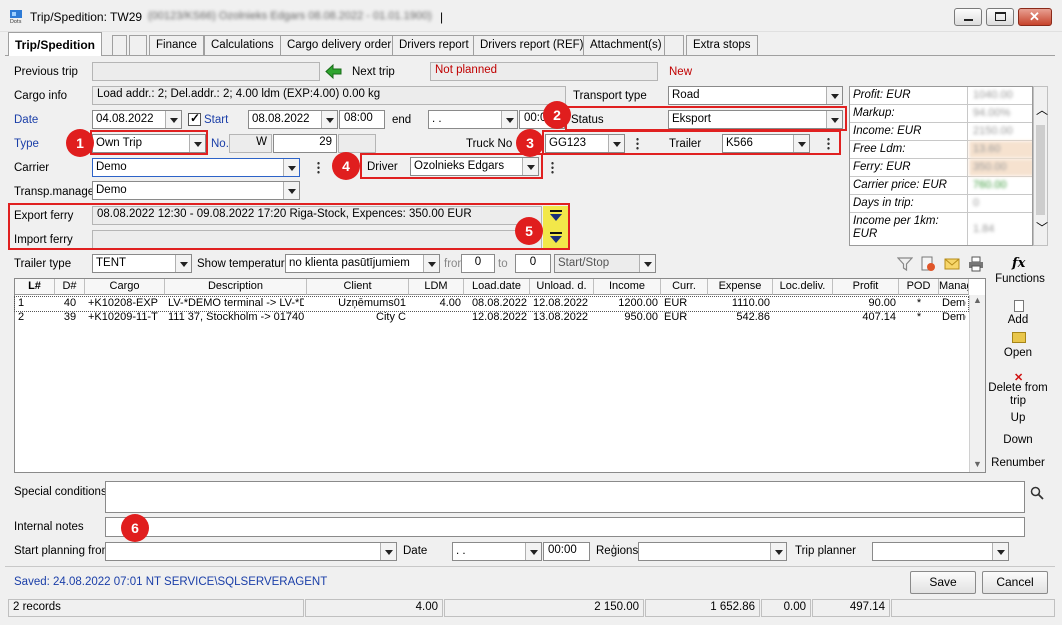 The width and height of the screenshot is (1062, 625). I want to click on search-icon, so click(1037, 493).